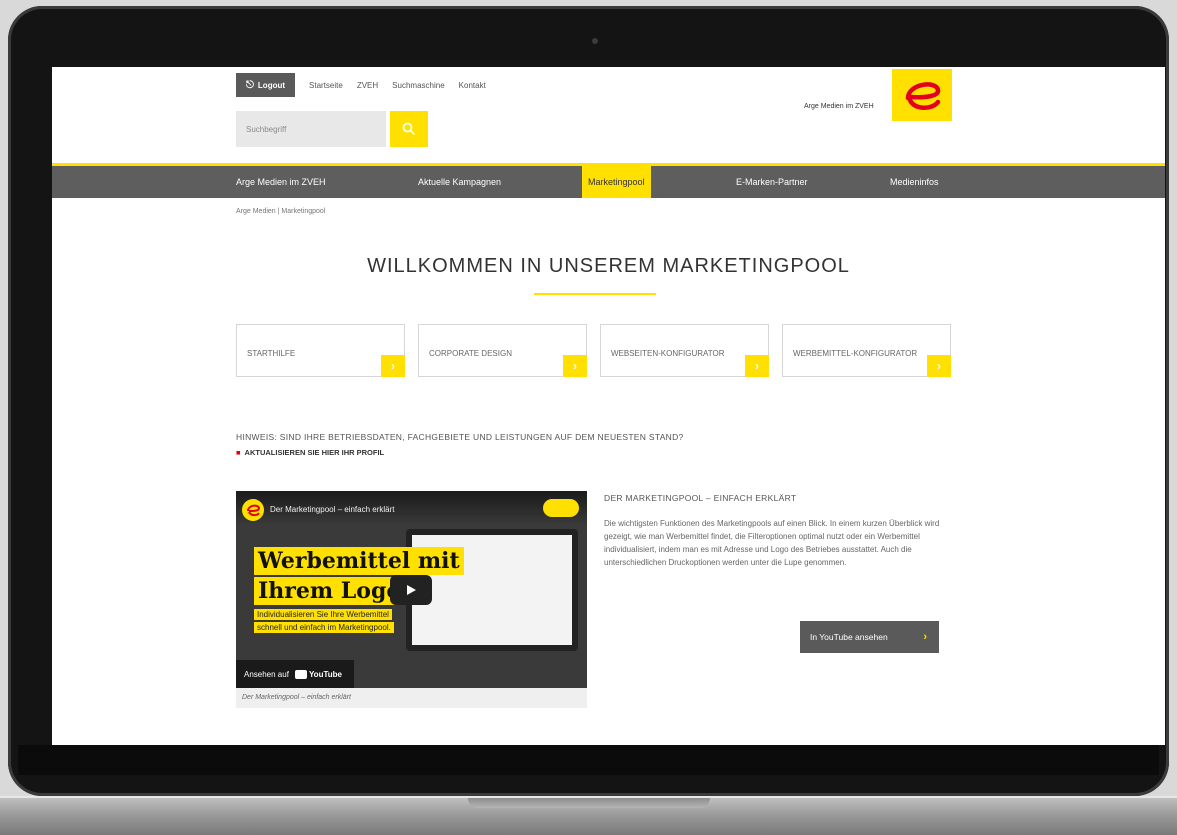  What do you see at coordinates (367, 85) in the screenshot?
I see `toplink-zveh: ZVEH` at bounding box center [367, 85].